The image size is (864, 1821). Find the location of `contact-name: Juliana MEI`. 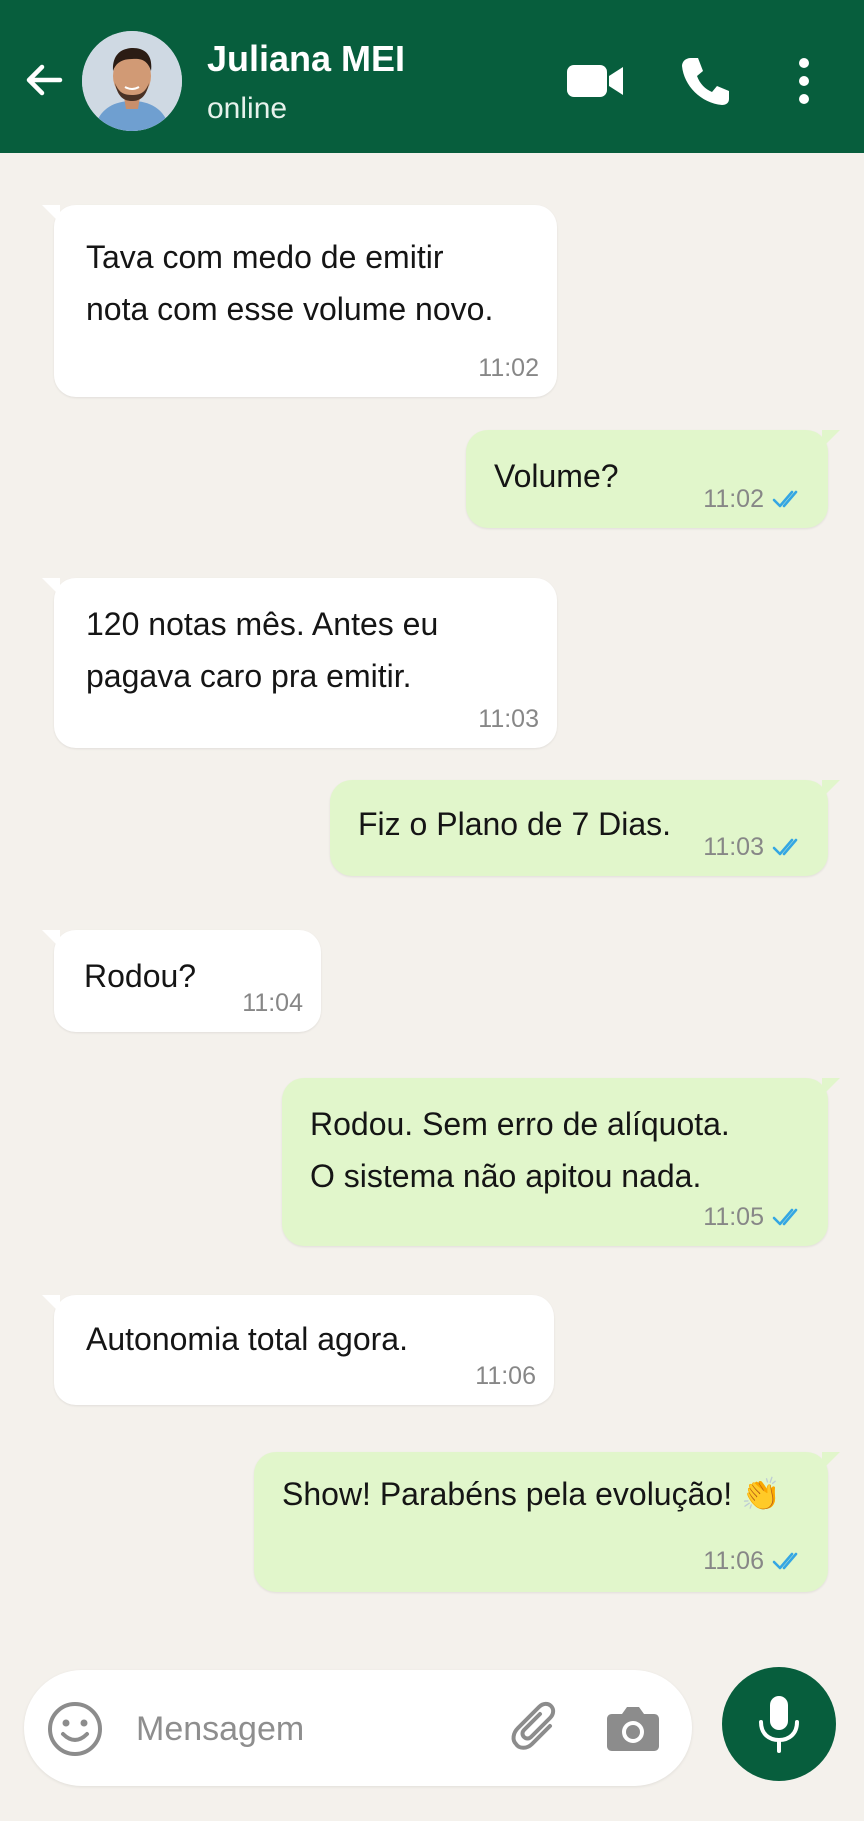

contact-name: Juliana MEI is located at coordinates (306, 59).